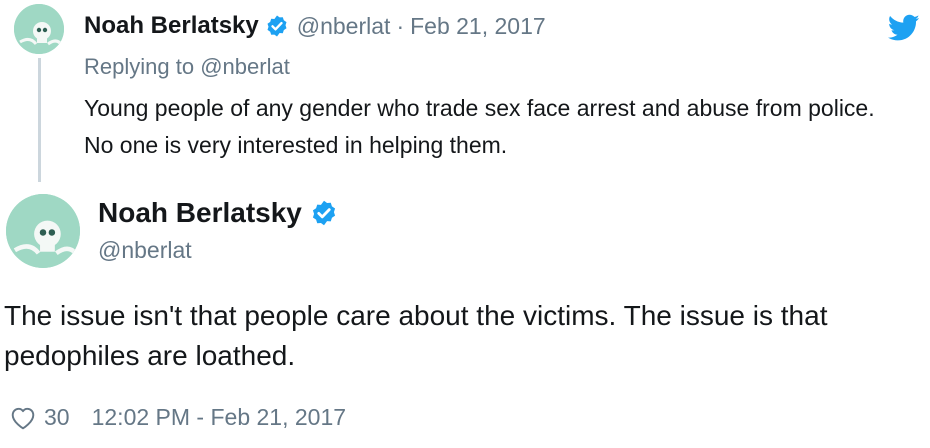  I want to click on main-handle: @nberlat, so click(145, 250).